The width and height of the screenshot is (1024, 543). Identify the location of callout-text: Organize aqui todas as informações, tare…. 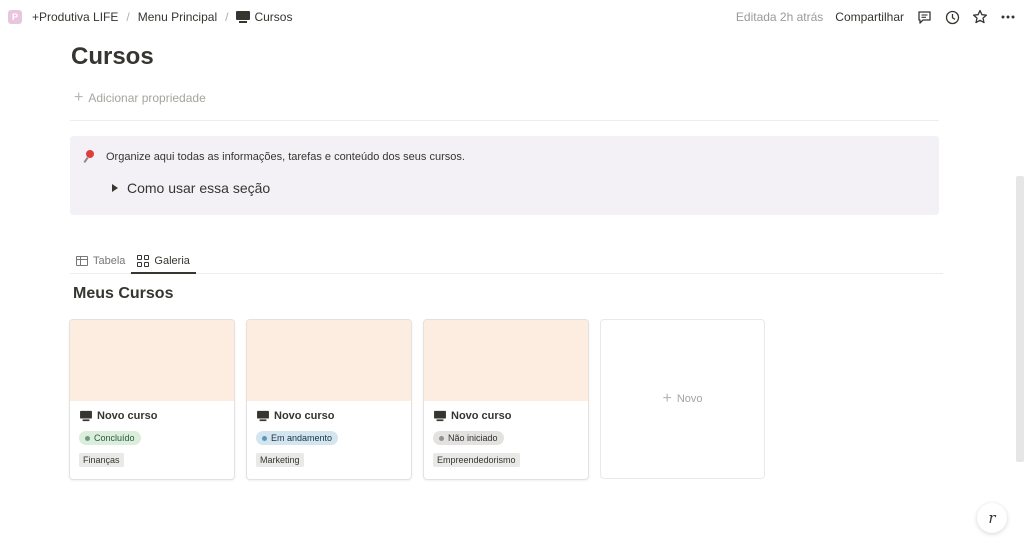
(285, 156).